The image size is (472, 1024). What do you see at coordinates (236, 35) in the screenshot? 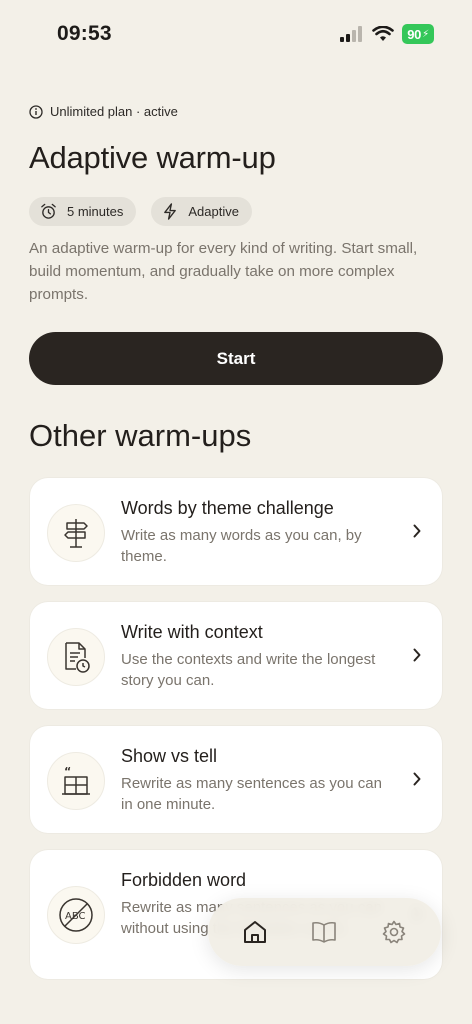
I see `status-bar: 09:53 90 ⚡` at bounding box center [236, 35].